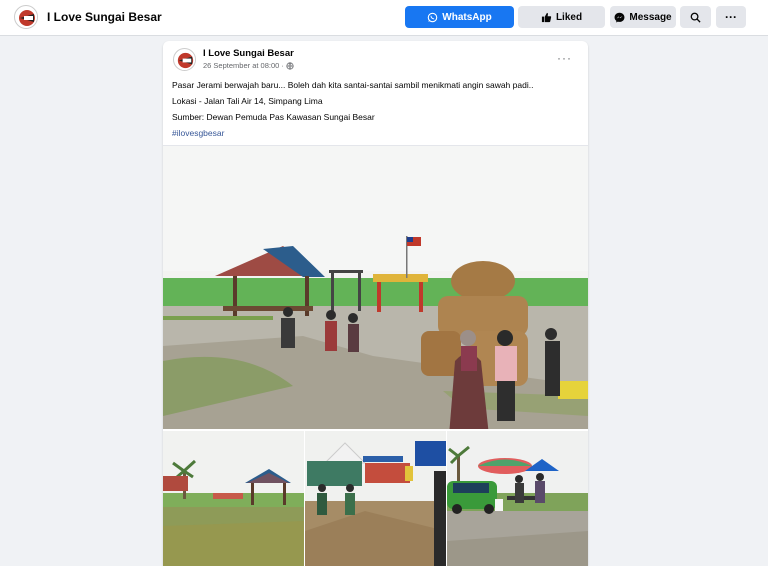 The width and height of the screenshot is (768, 566). I want to click on more-options-button: ···, so click(731, 17).